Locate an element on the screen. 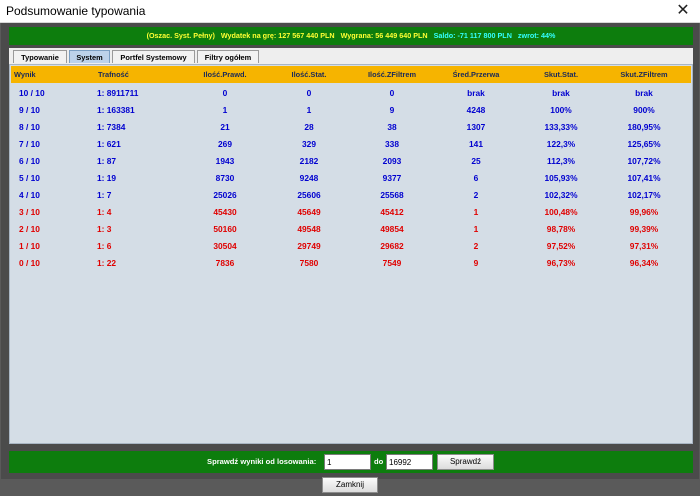  tab-filtry-ogolem: Filtry ogółem is located at coordinates (228, 56).